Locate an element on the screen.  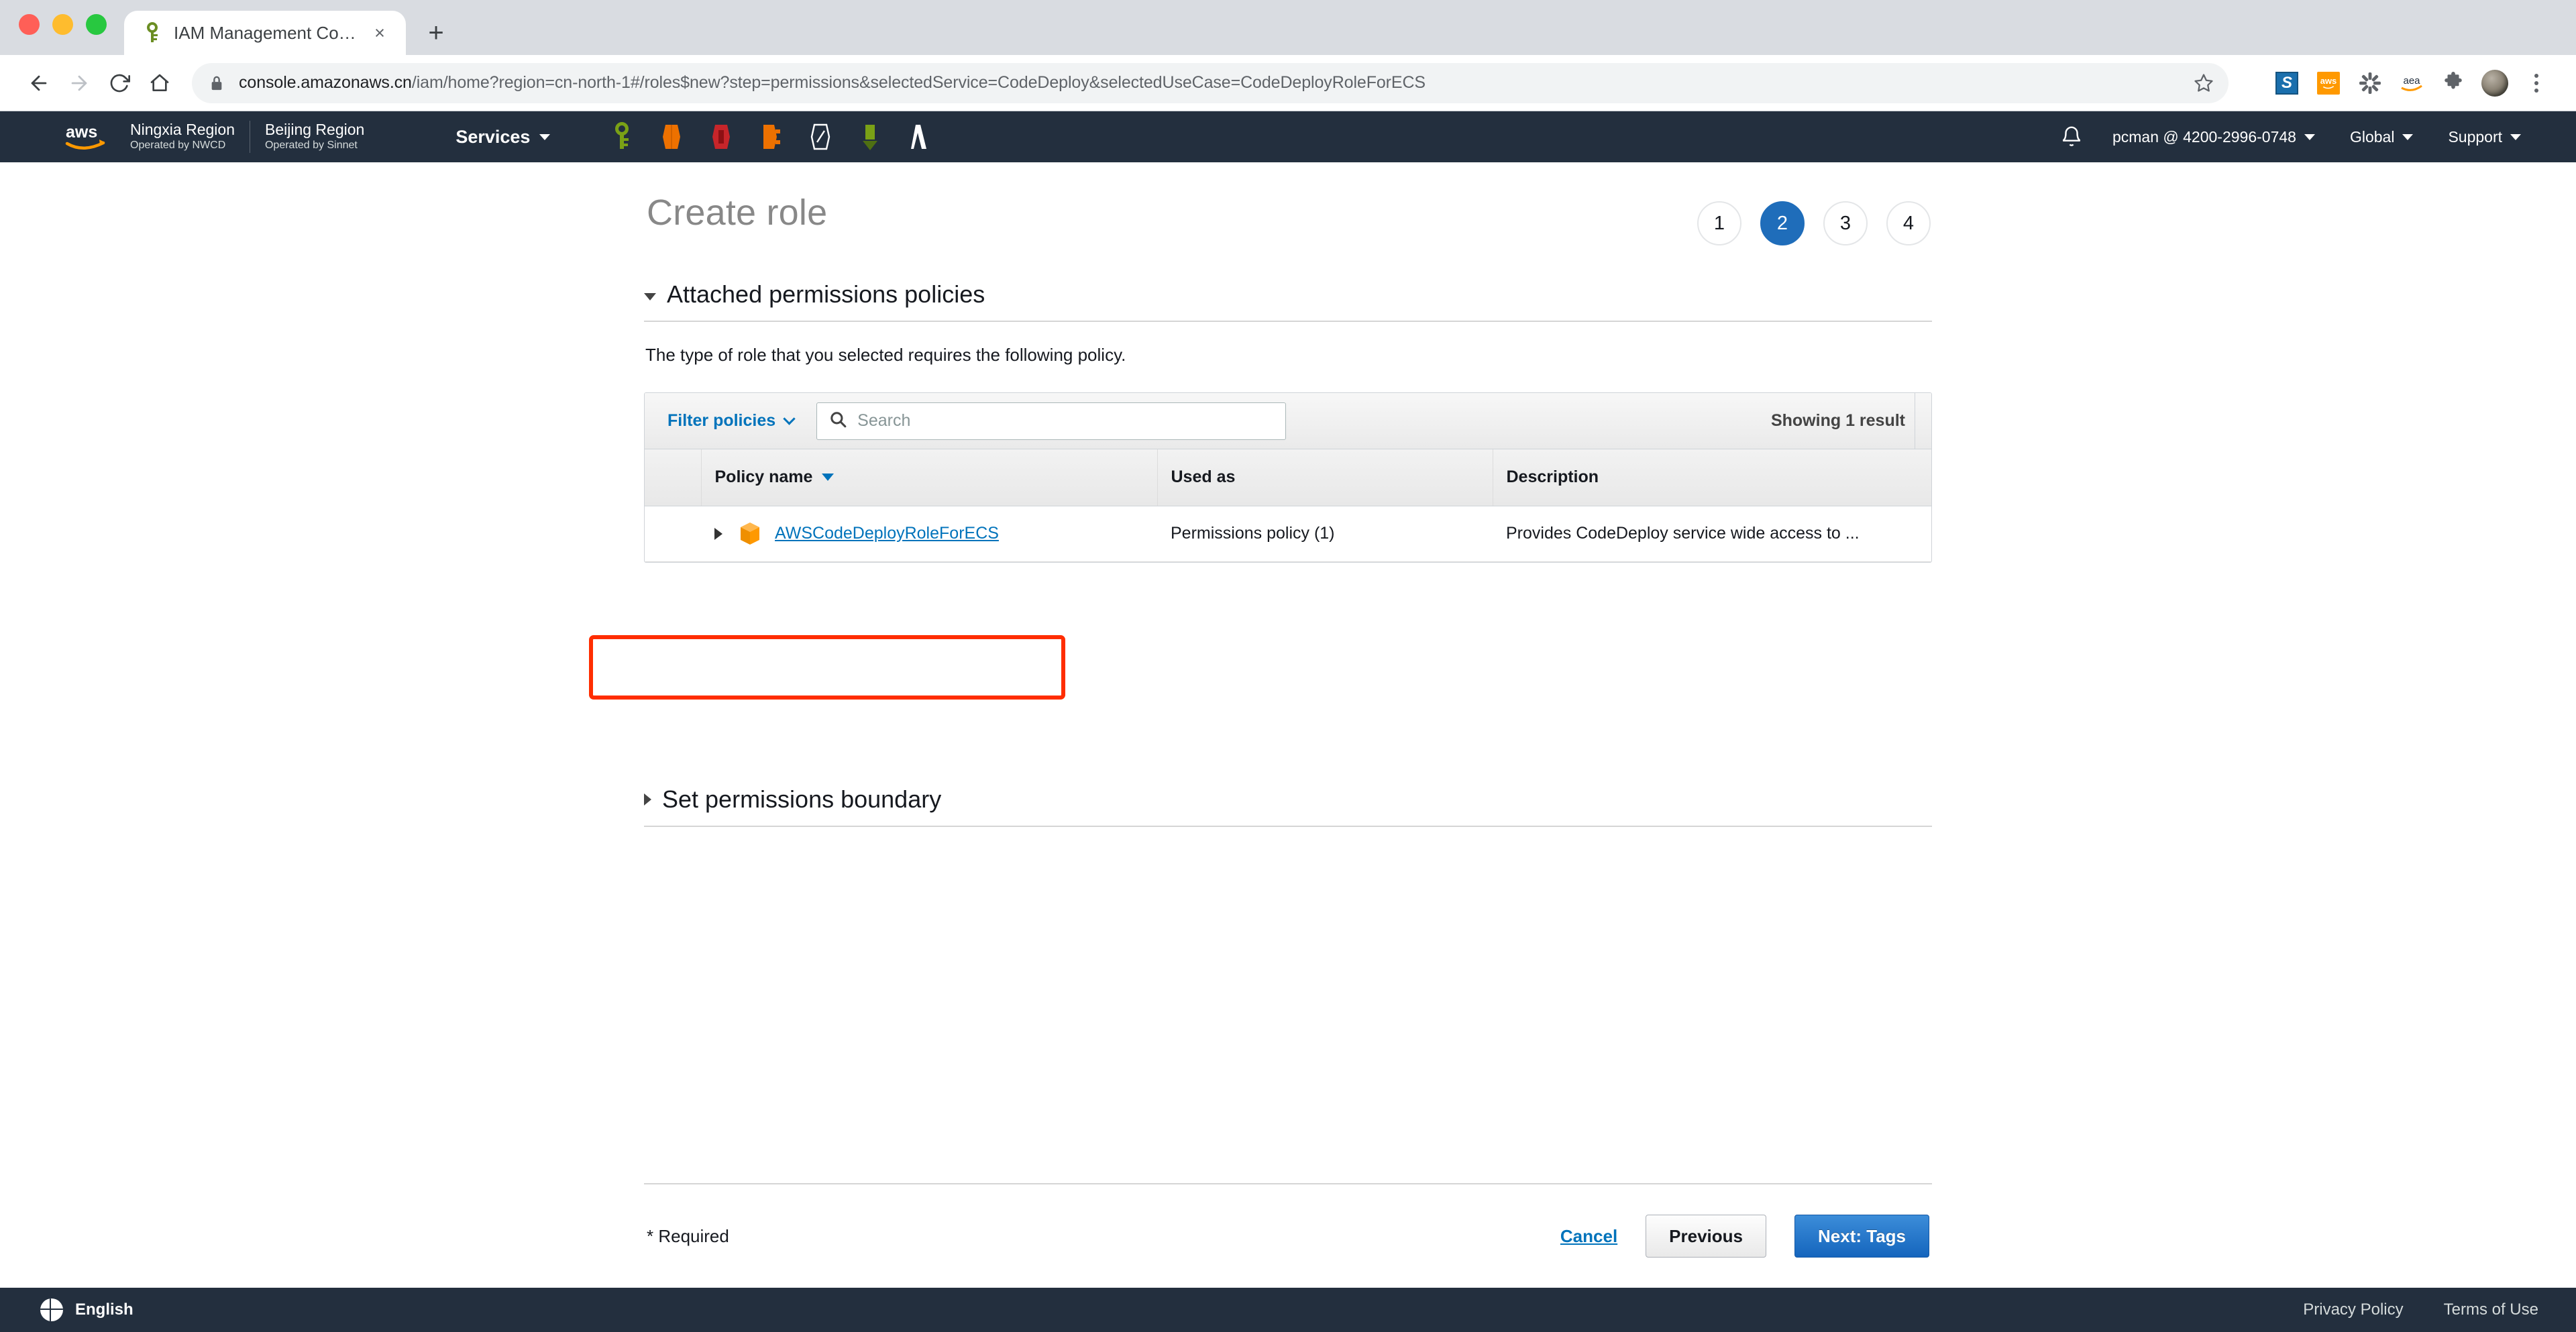
step-2: 2 is located at coordinates (1782, 223).